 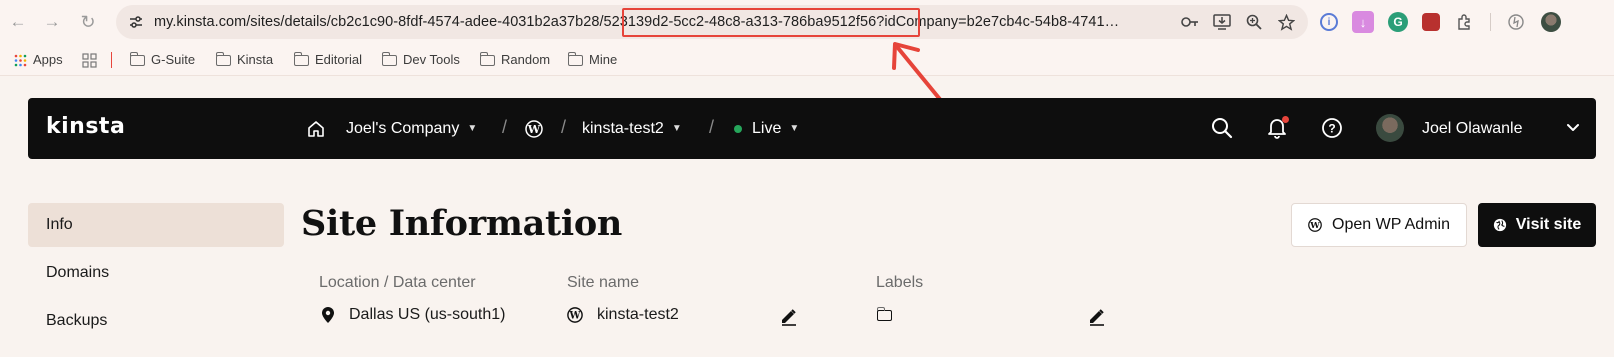 What do you see at coordinates (1363, 22) in the screenshot?
I see `download-extension-icon: ↓` at bounding box center [1363, 22].